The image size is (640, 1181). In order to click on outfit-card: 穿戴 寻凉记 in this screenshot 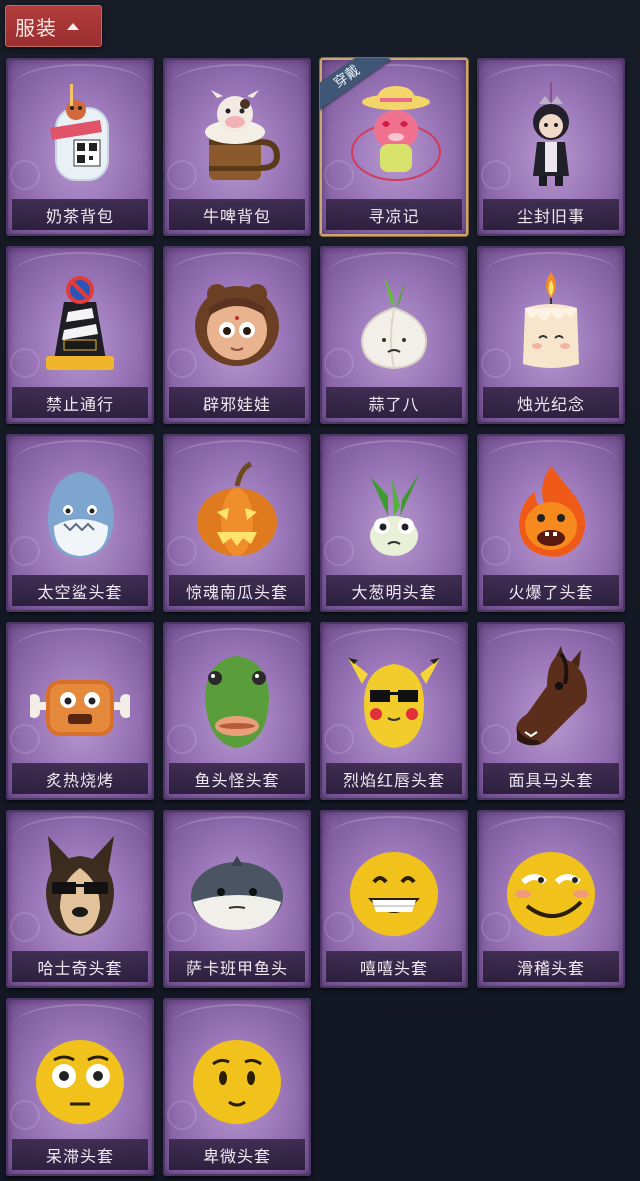, I will do `click(394, 147)`.